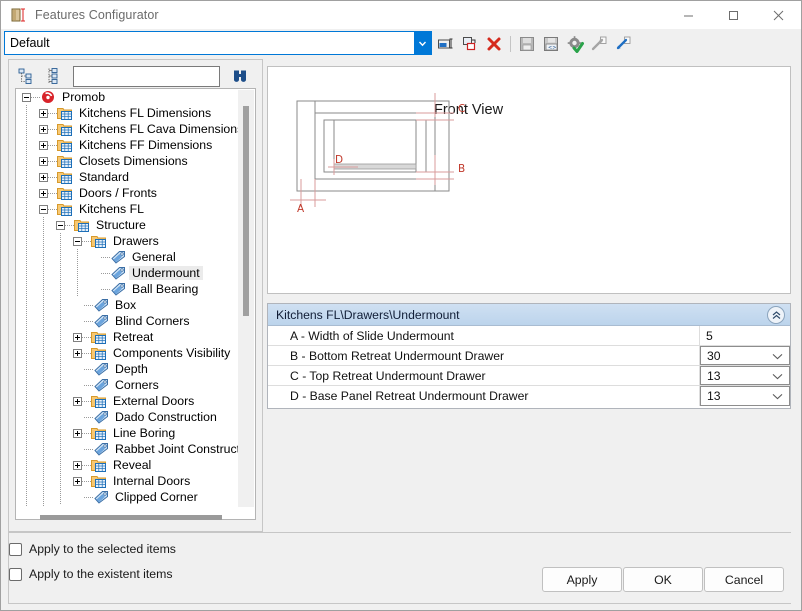 Image resolution: width=802 pixels, height=611 pixels. What do you see at coordinates (127, 506) in the screenshot?
I see `tree-item-total: Total` at bounding box center [127, 506].